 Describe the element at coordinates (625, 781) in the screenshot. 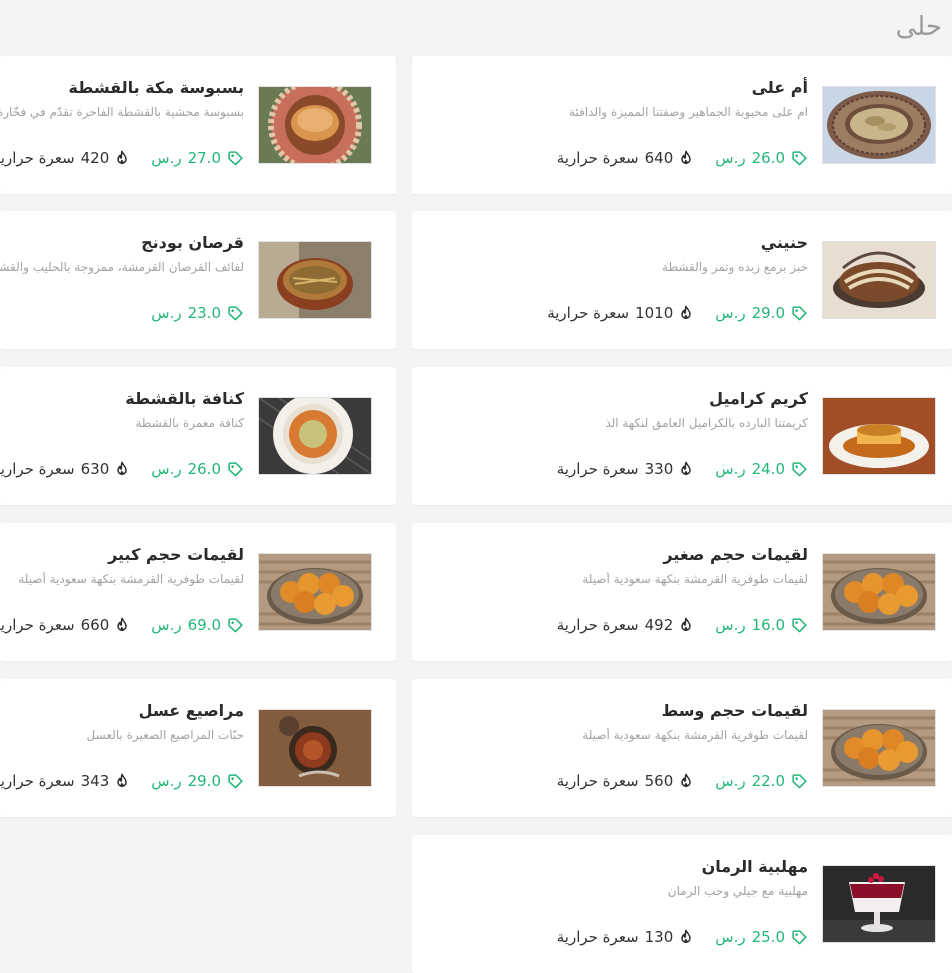

I see `menu-item-calories: 560 سعرة حرارية` at that location.